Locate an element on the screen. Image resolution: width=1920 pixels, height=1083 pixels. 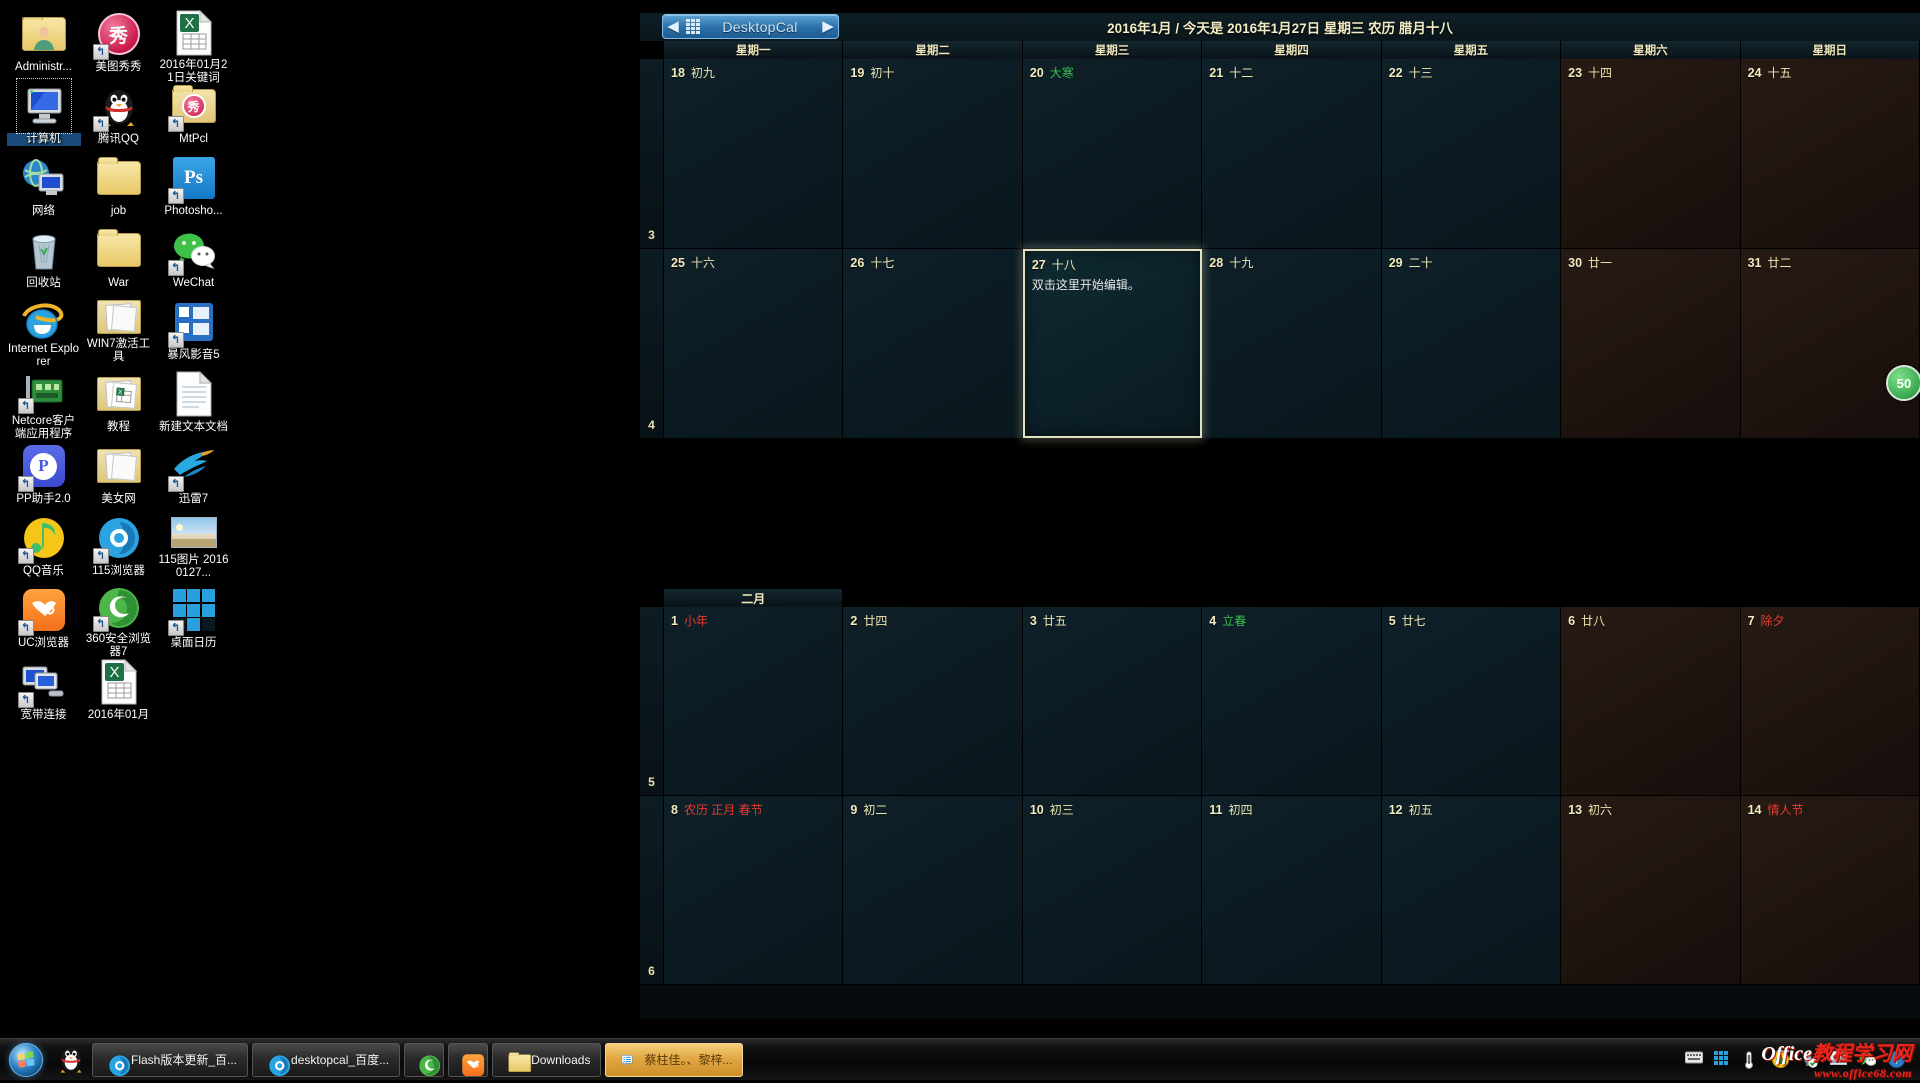
desktop-icon-9: 回收站 is located at coordinates (43, 256).